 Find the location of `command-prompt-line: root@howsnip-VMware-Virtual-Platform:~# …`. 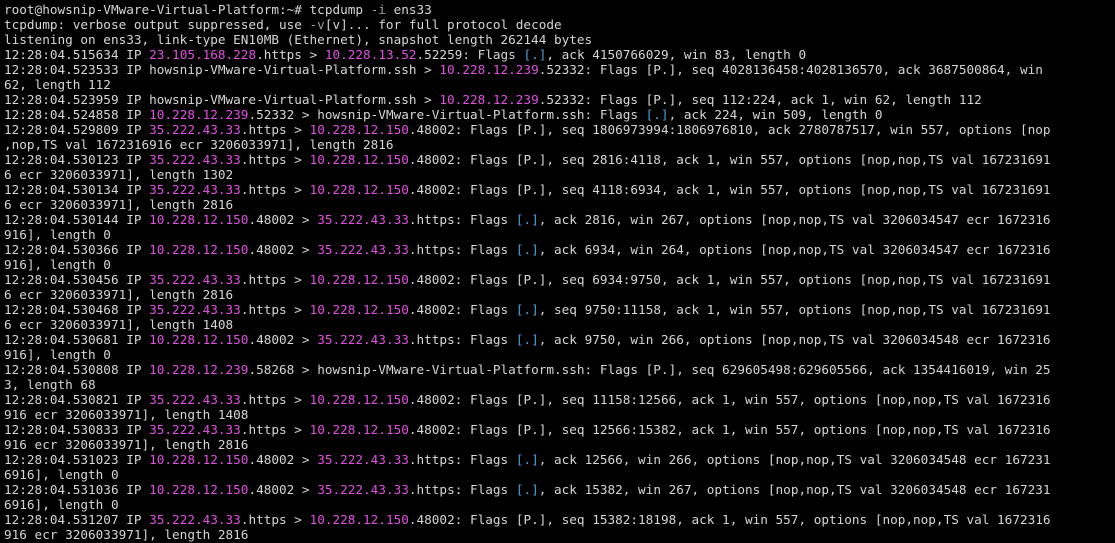

command-prompt-line: root@howsnip-VMware-Virtual-Platform:~# … is located at coordinates (559, 9).